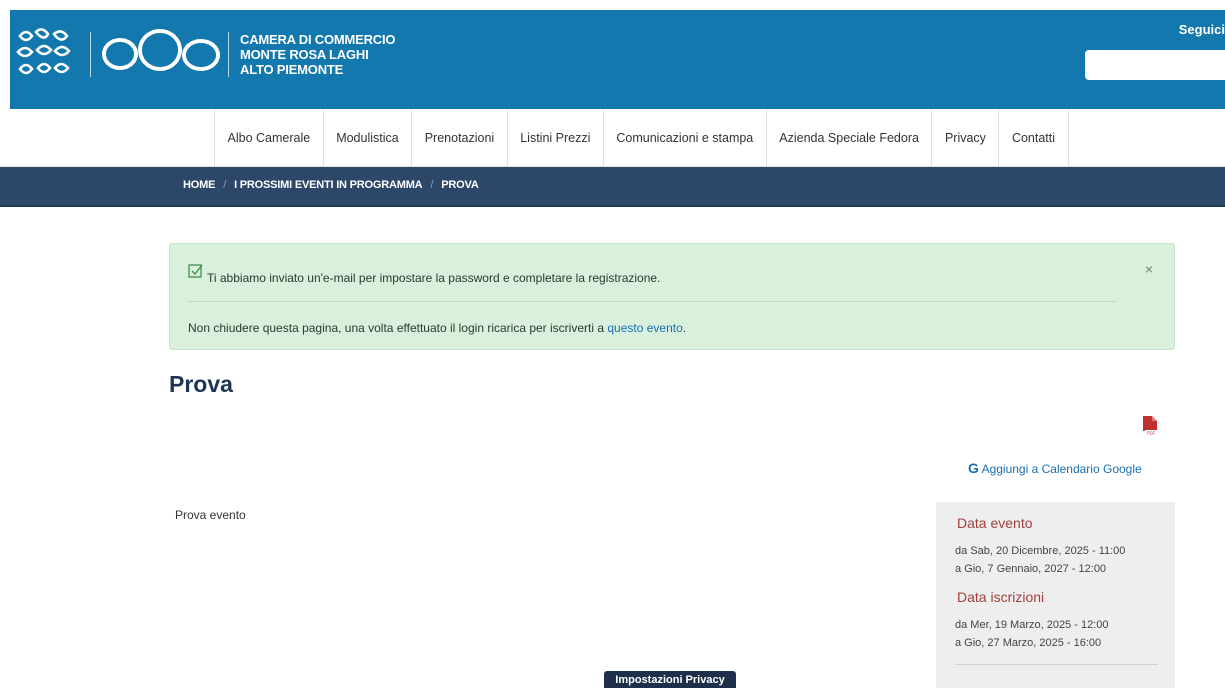  What do you see at coordinates (1001, 597) in the screenshot?
I see `registration-date-heading: Data iscrizioni` at bounding box center [1001, 597].